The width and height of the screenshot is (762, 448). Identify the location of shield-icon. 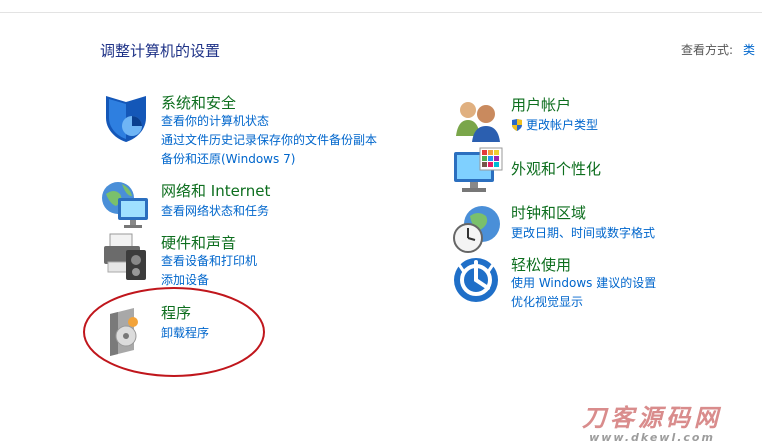
(126, 118).